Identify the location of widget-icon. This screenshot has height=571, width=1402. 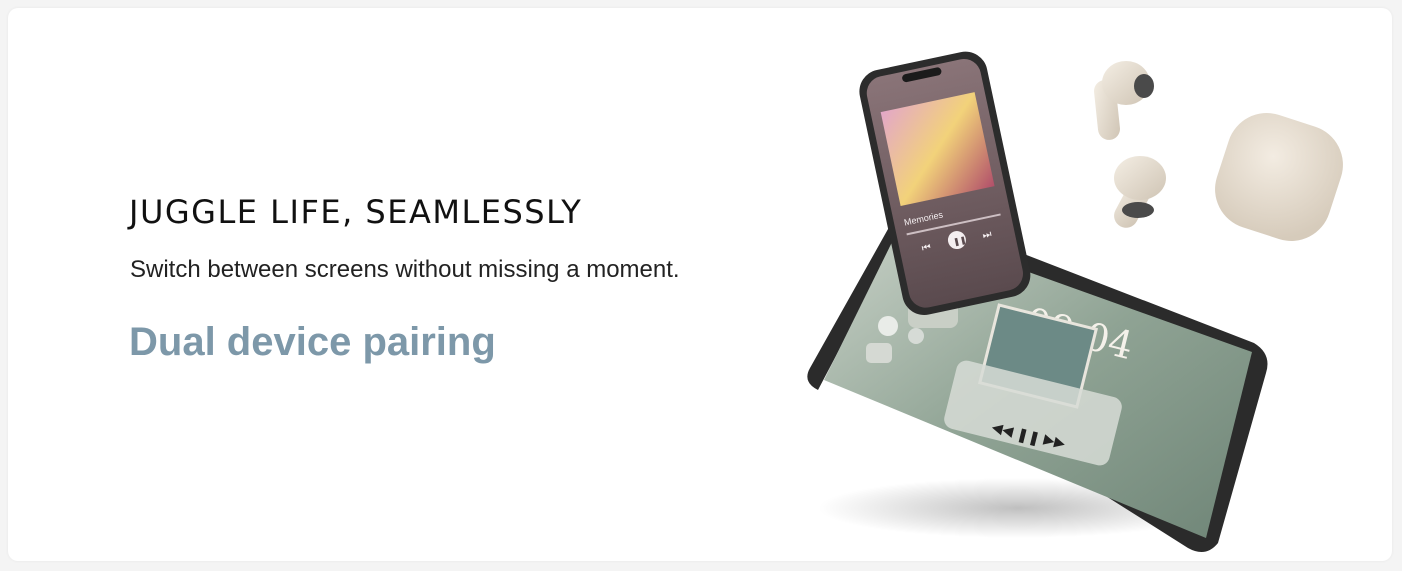
(916, 336).